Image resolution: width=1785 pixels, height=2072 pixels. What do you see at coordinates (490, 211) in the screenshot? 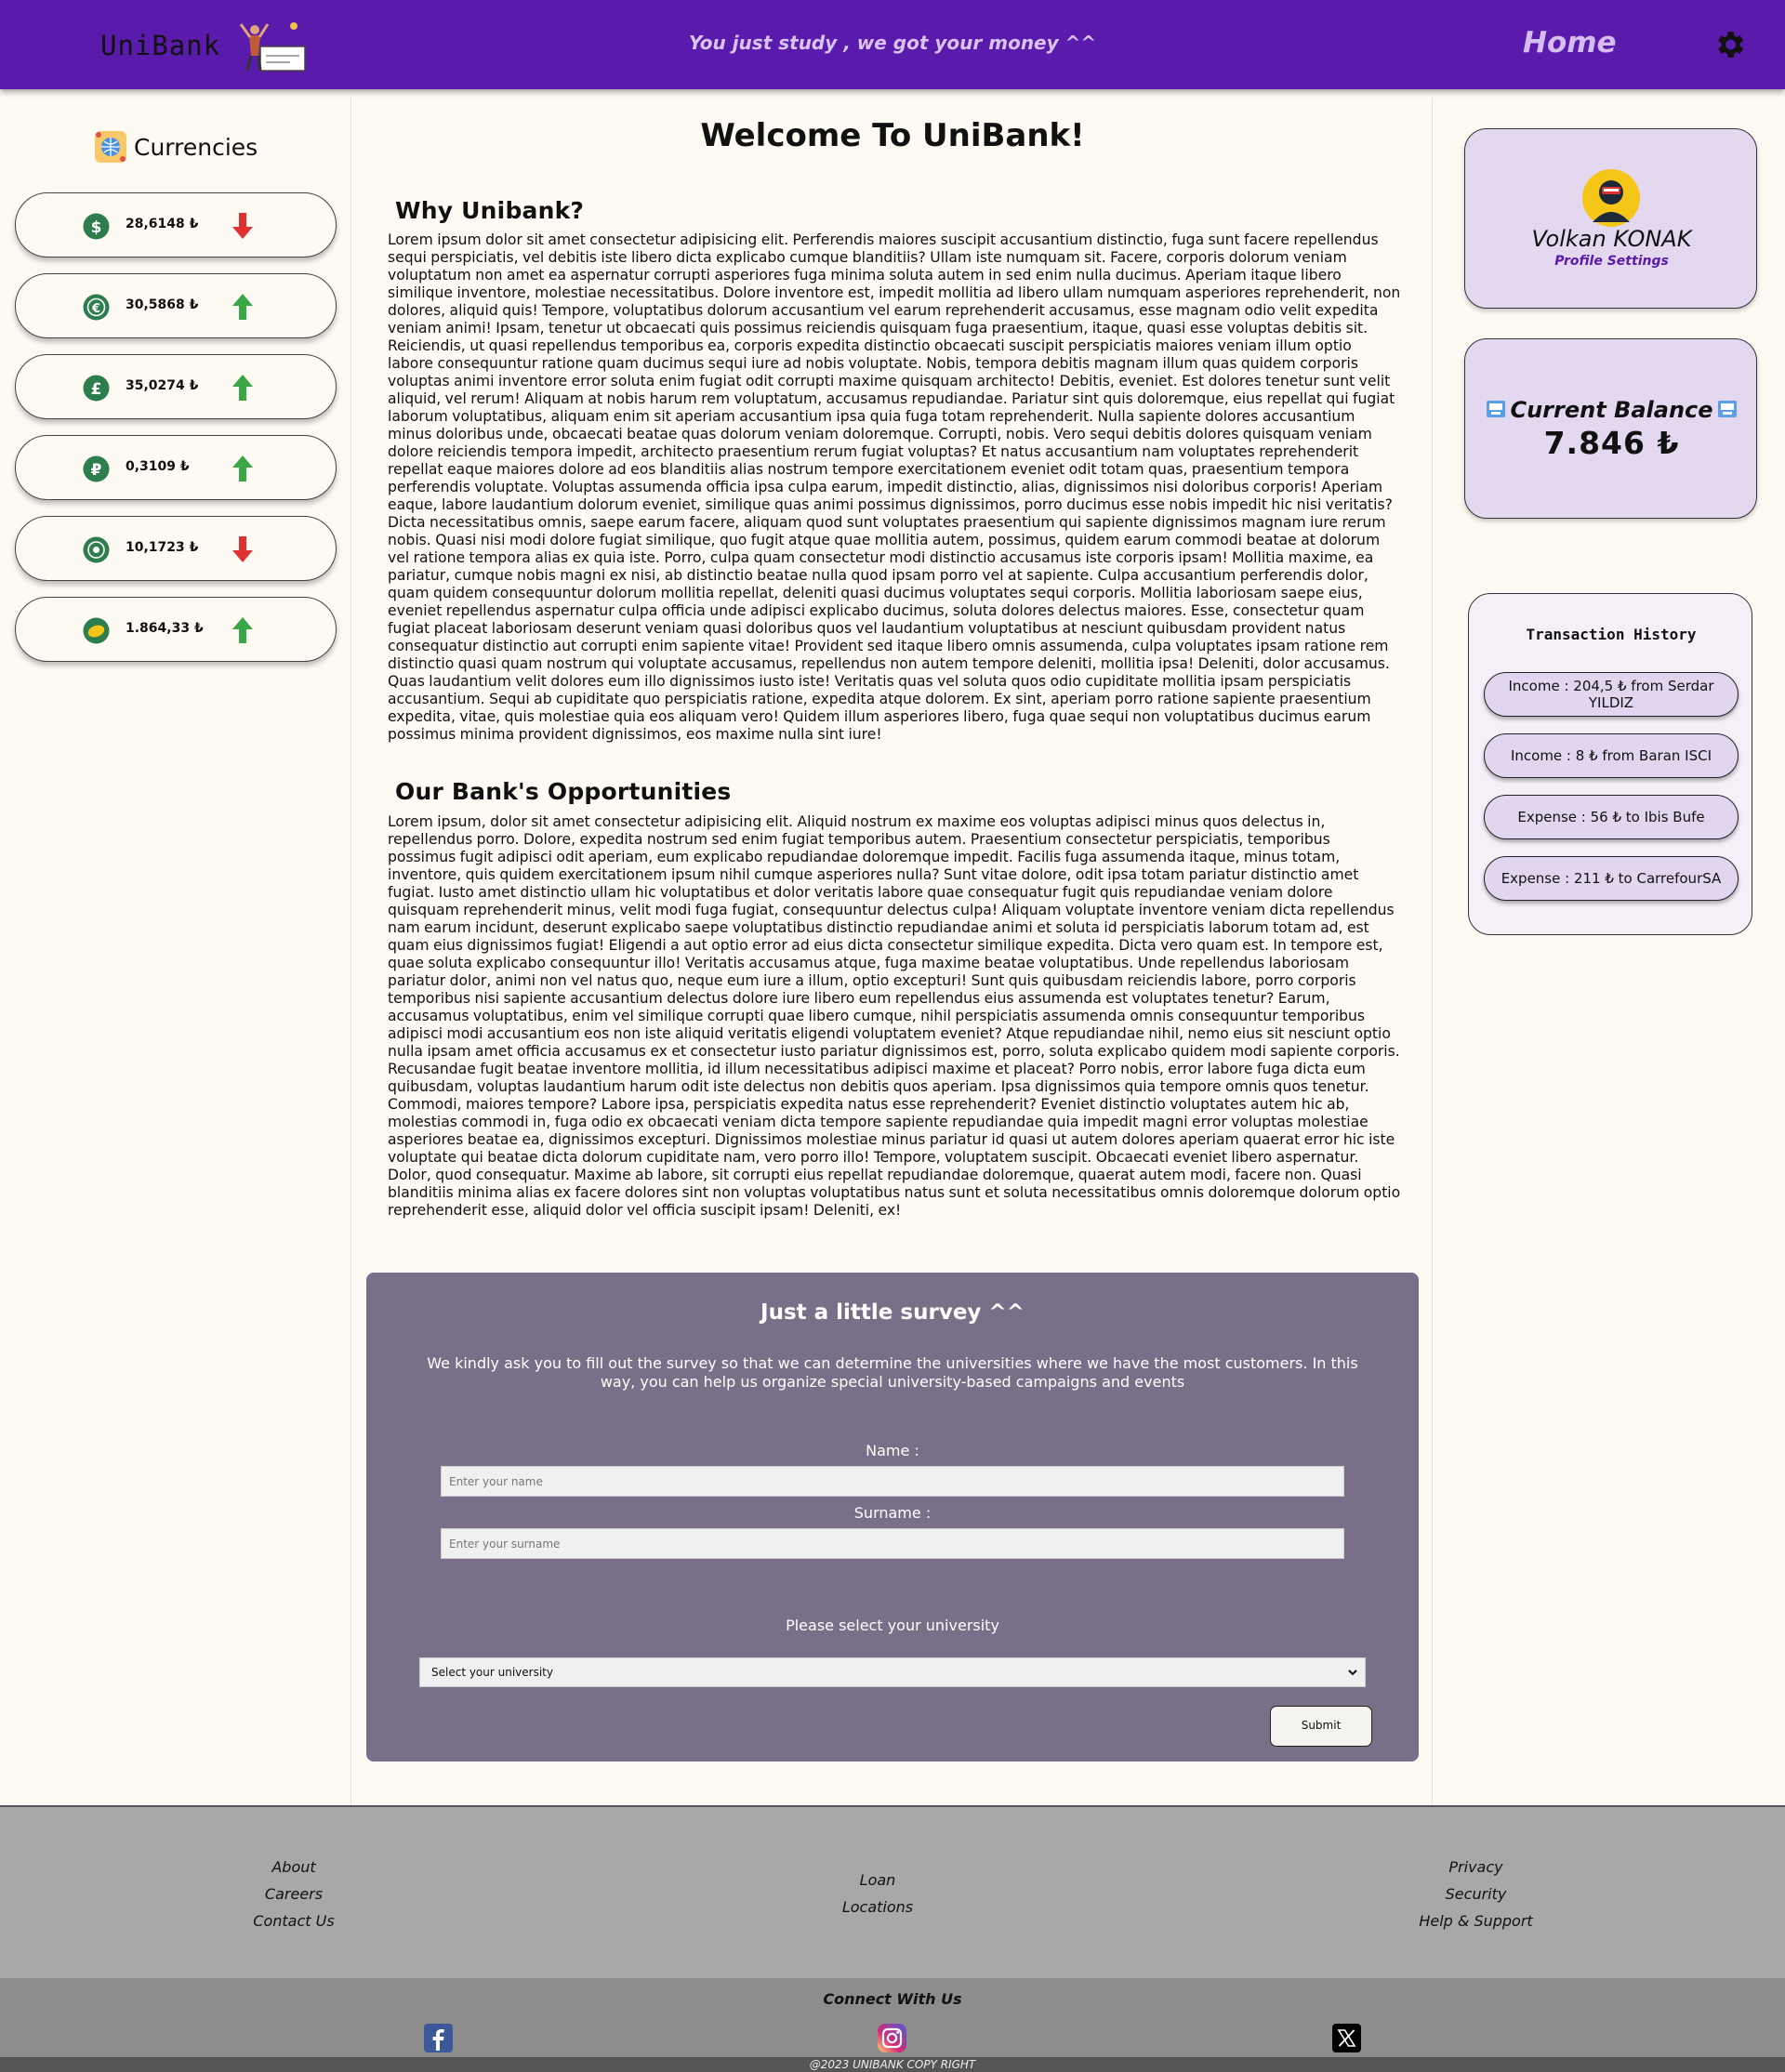
I see `why-unibank-heading: Why Unibank?` at bounding box center [490, 211].